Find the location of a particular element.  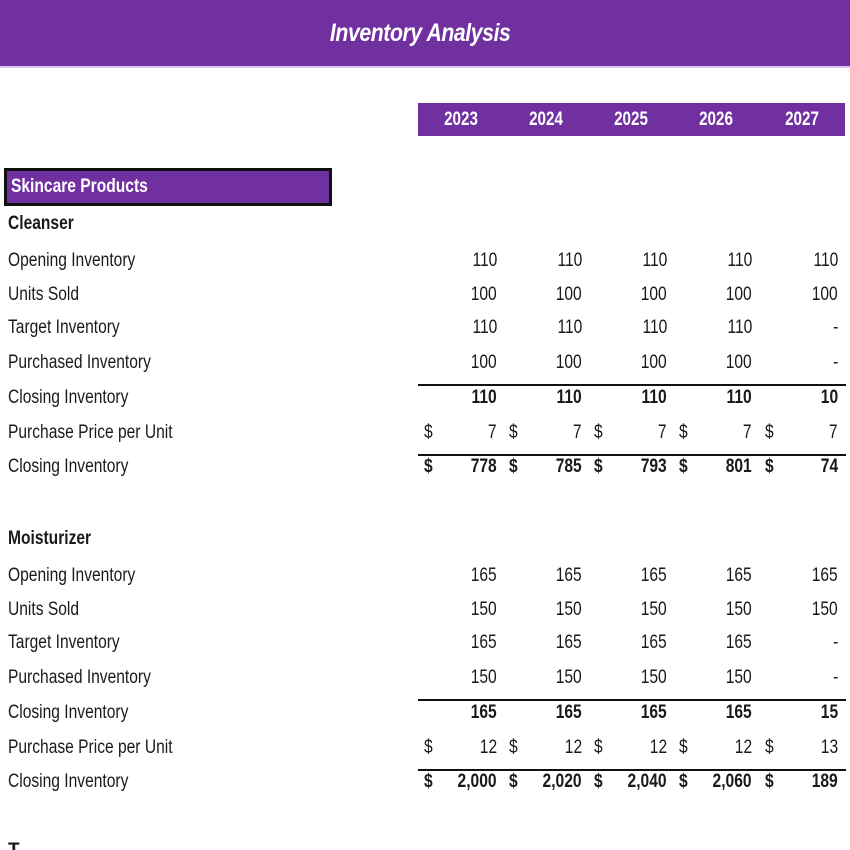

table-cell: 10 is located at coordinates (798, 398).